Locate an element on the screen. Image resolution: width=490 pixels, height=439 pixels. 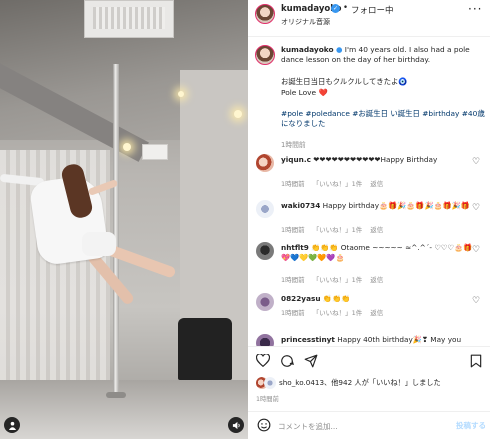
caption-japanese: お誕生日当日もクルクルしてきたよ🧿 is located at coordinates (344, 81).